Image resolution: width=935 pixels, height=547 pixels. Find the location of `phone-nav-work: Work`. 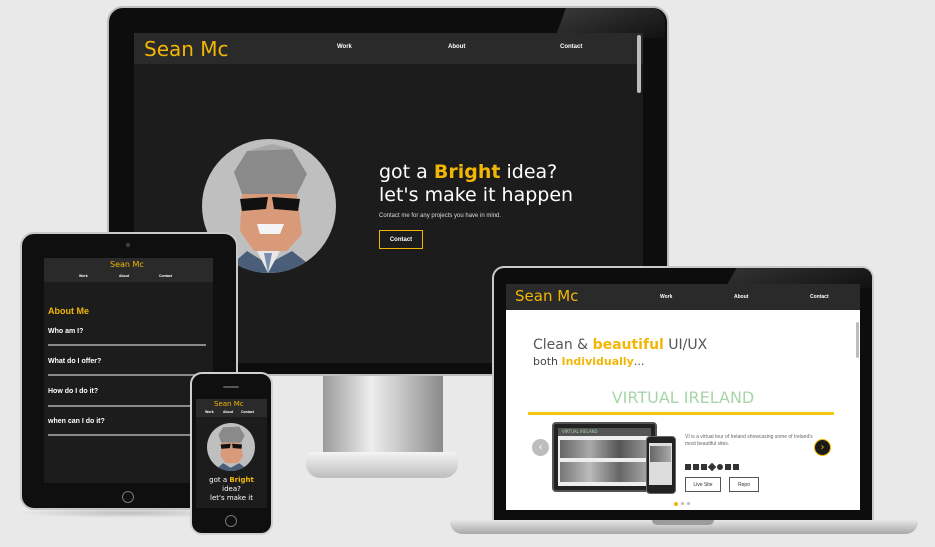

phone-nav-work: Work is located at coordinates (209, 412).